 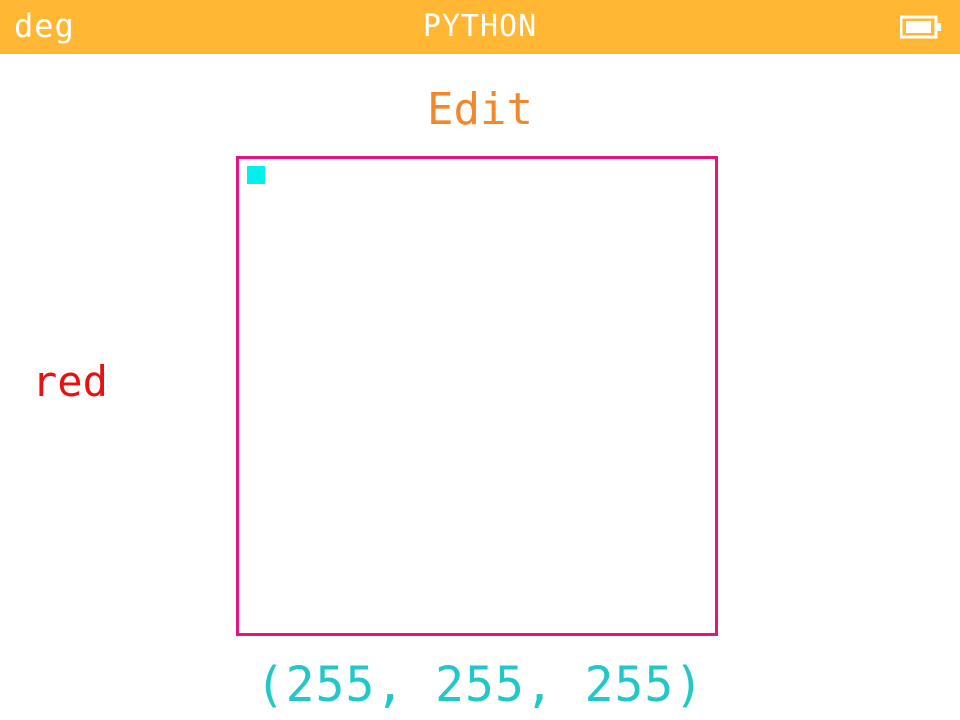 I want to click on mode-title: Edit, so click(x=480, y=109).